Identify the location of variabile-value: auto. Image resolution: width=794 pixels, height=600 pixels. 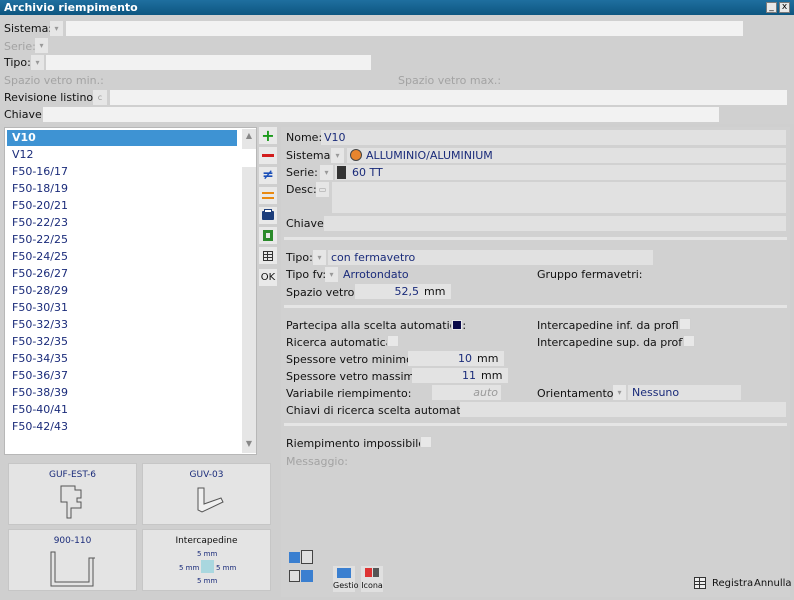
(466, 392).